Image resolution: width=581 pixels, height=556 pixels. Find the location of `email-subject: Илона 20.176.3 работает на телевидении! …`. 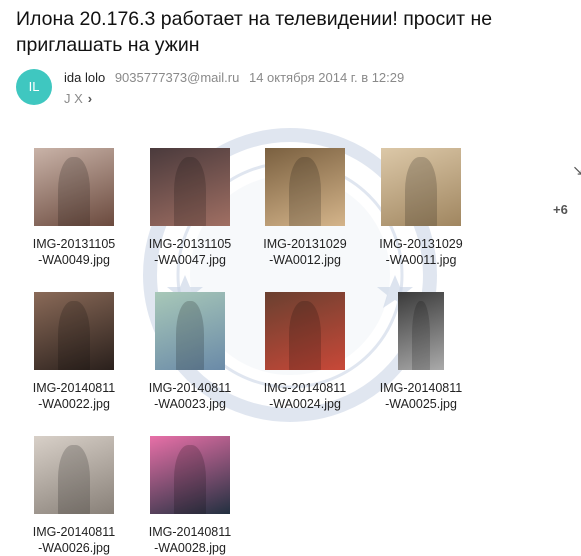

email-subject: Илона 20.176.3 работает на телевидении! … is located at coordinates (254, 32).